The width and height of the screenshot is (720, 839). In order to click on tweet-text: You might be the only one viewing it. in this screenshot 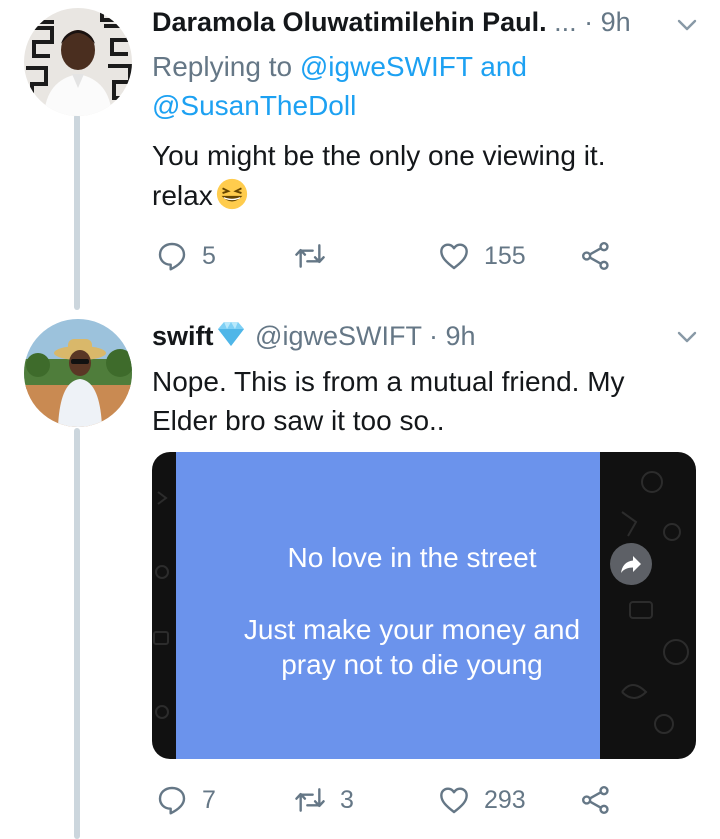, I will do `click(379, 155)`.